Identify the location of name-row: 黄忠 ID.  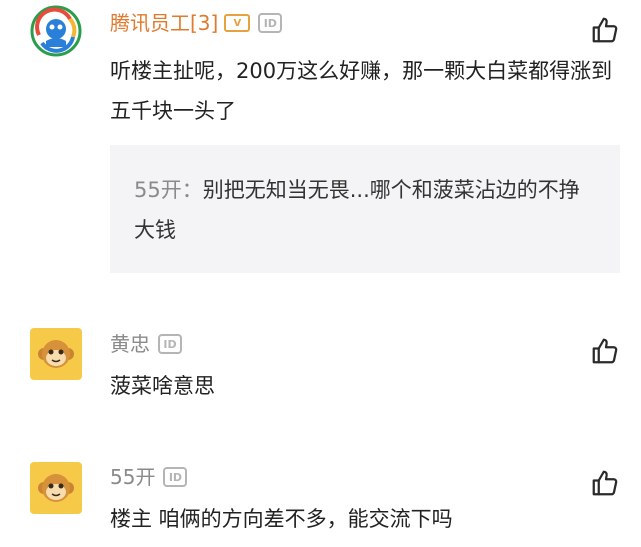
(146, 344).